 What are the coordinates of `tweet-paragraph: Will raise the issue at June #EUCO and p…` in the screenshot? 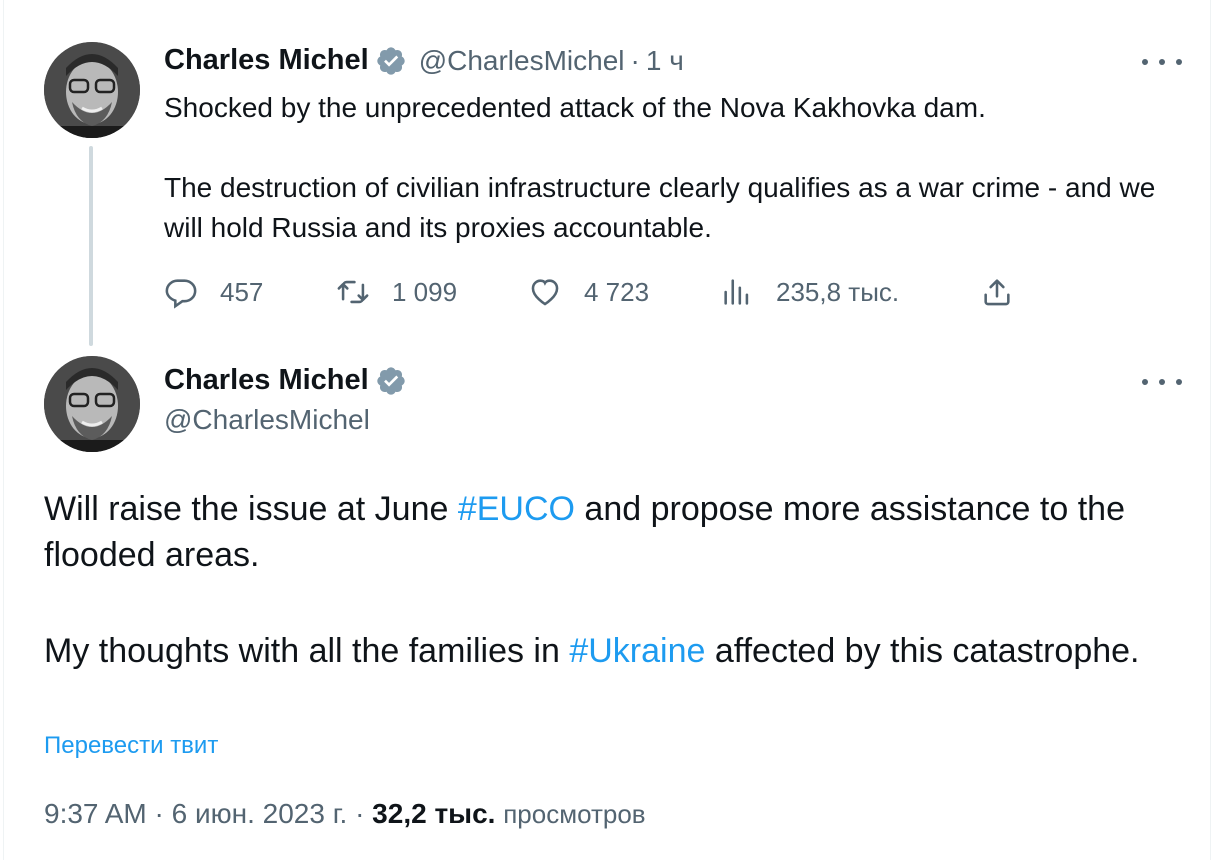 It's located at (614, 532).